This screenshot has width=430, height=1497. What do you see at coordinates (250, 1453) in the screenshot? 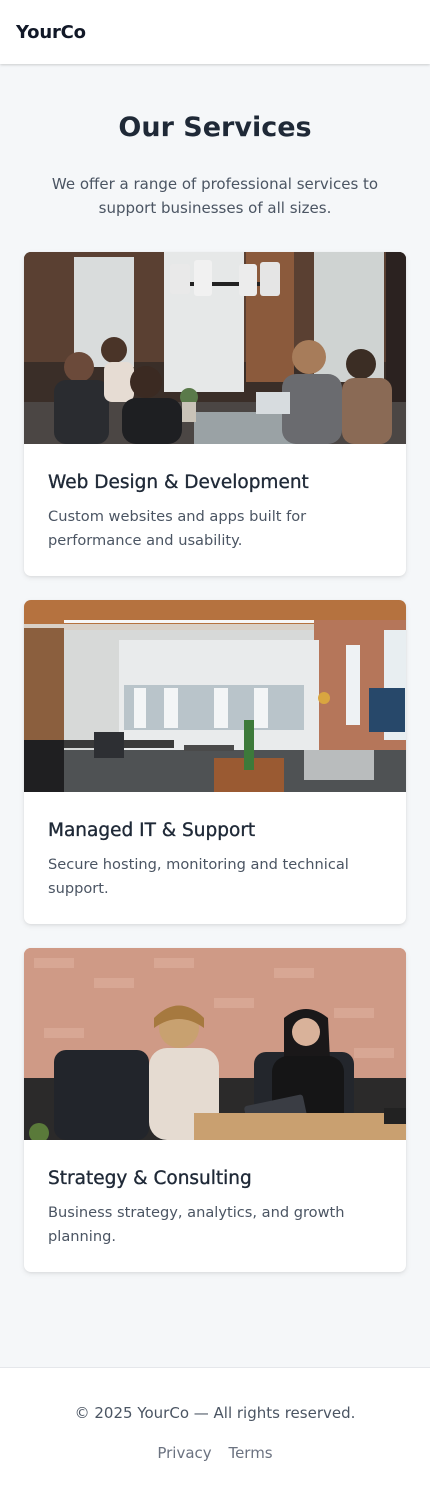
I see `terms-link: Terms` at bounding box center [250, 1453].